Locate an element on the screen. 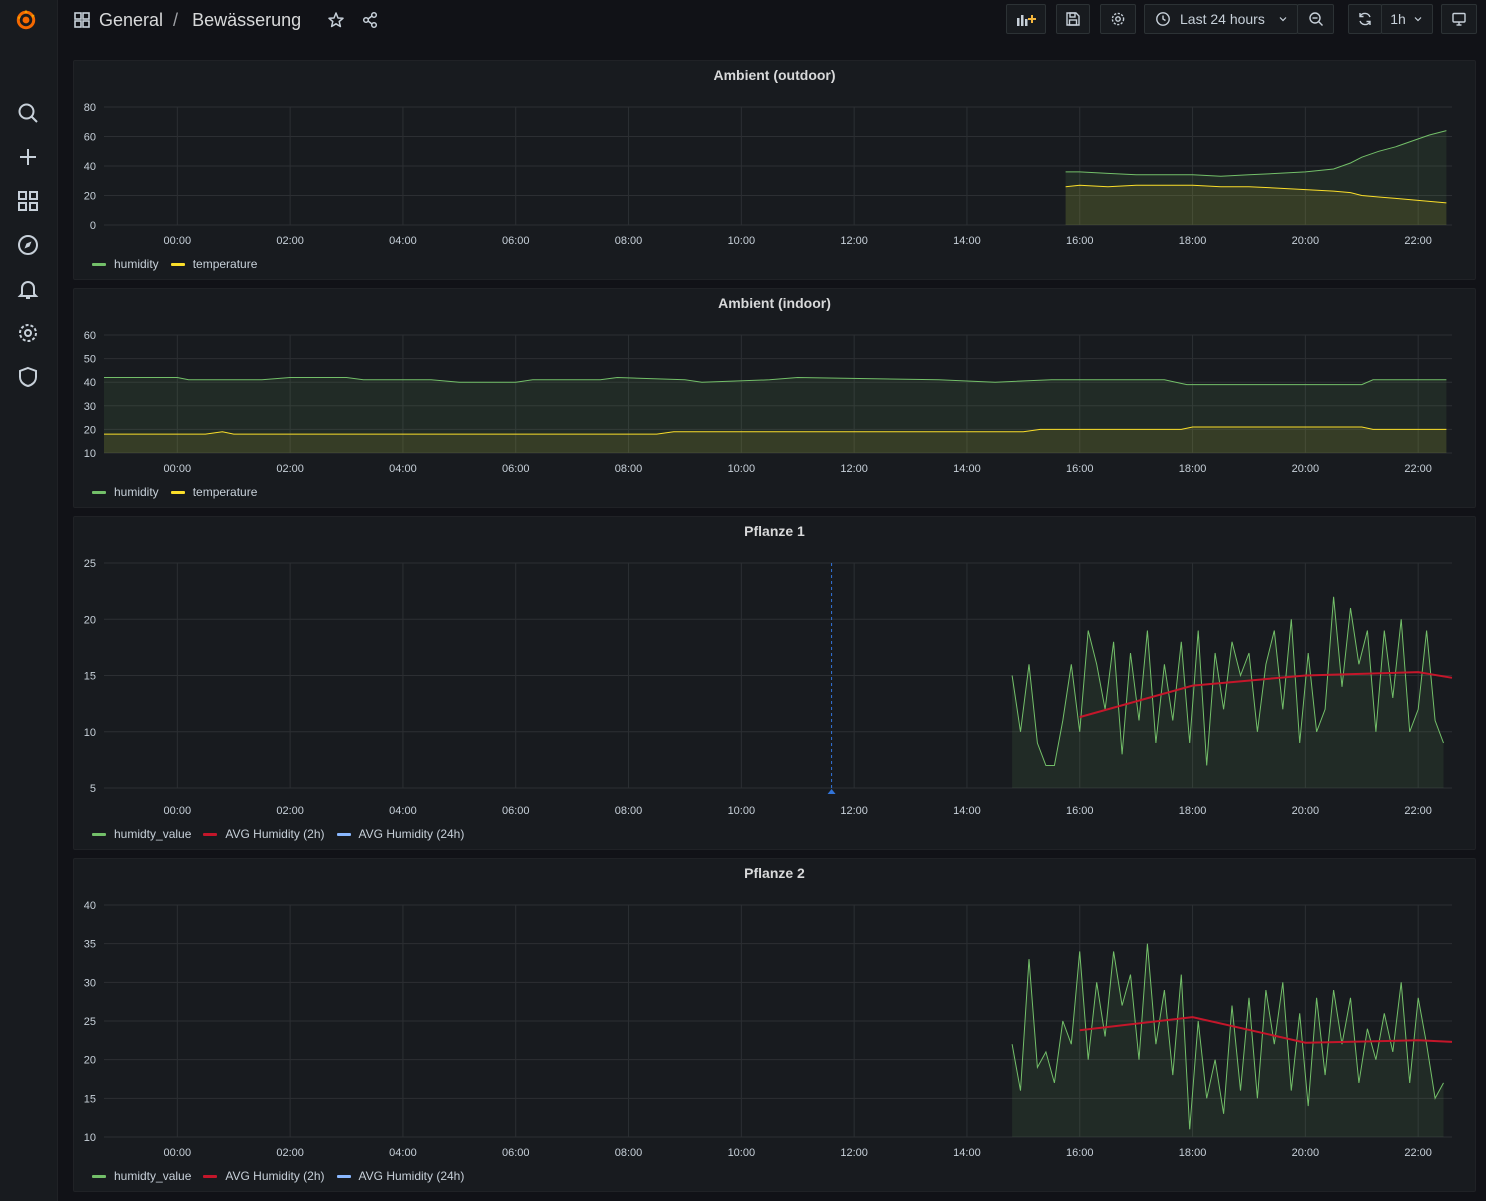 This screenshot has width=1486, height=1201. compass-icon is located at coordinates (28, 245).